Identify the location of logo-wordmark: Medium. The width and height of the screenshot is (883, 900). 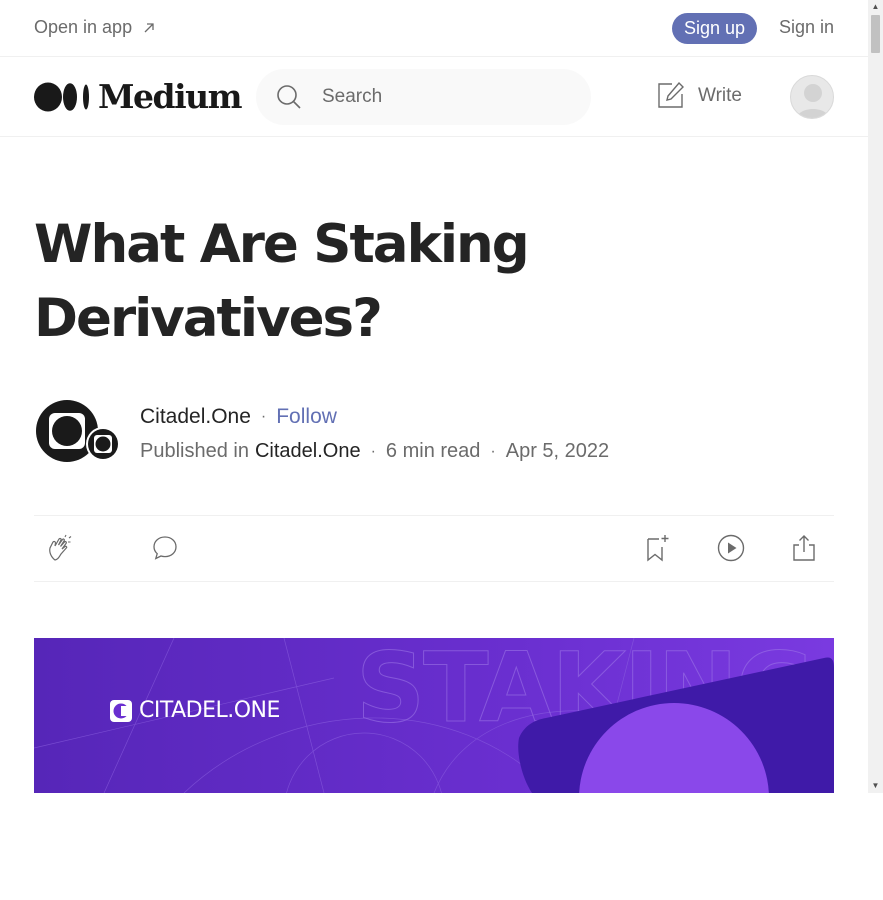
(170, 96).